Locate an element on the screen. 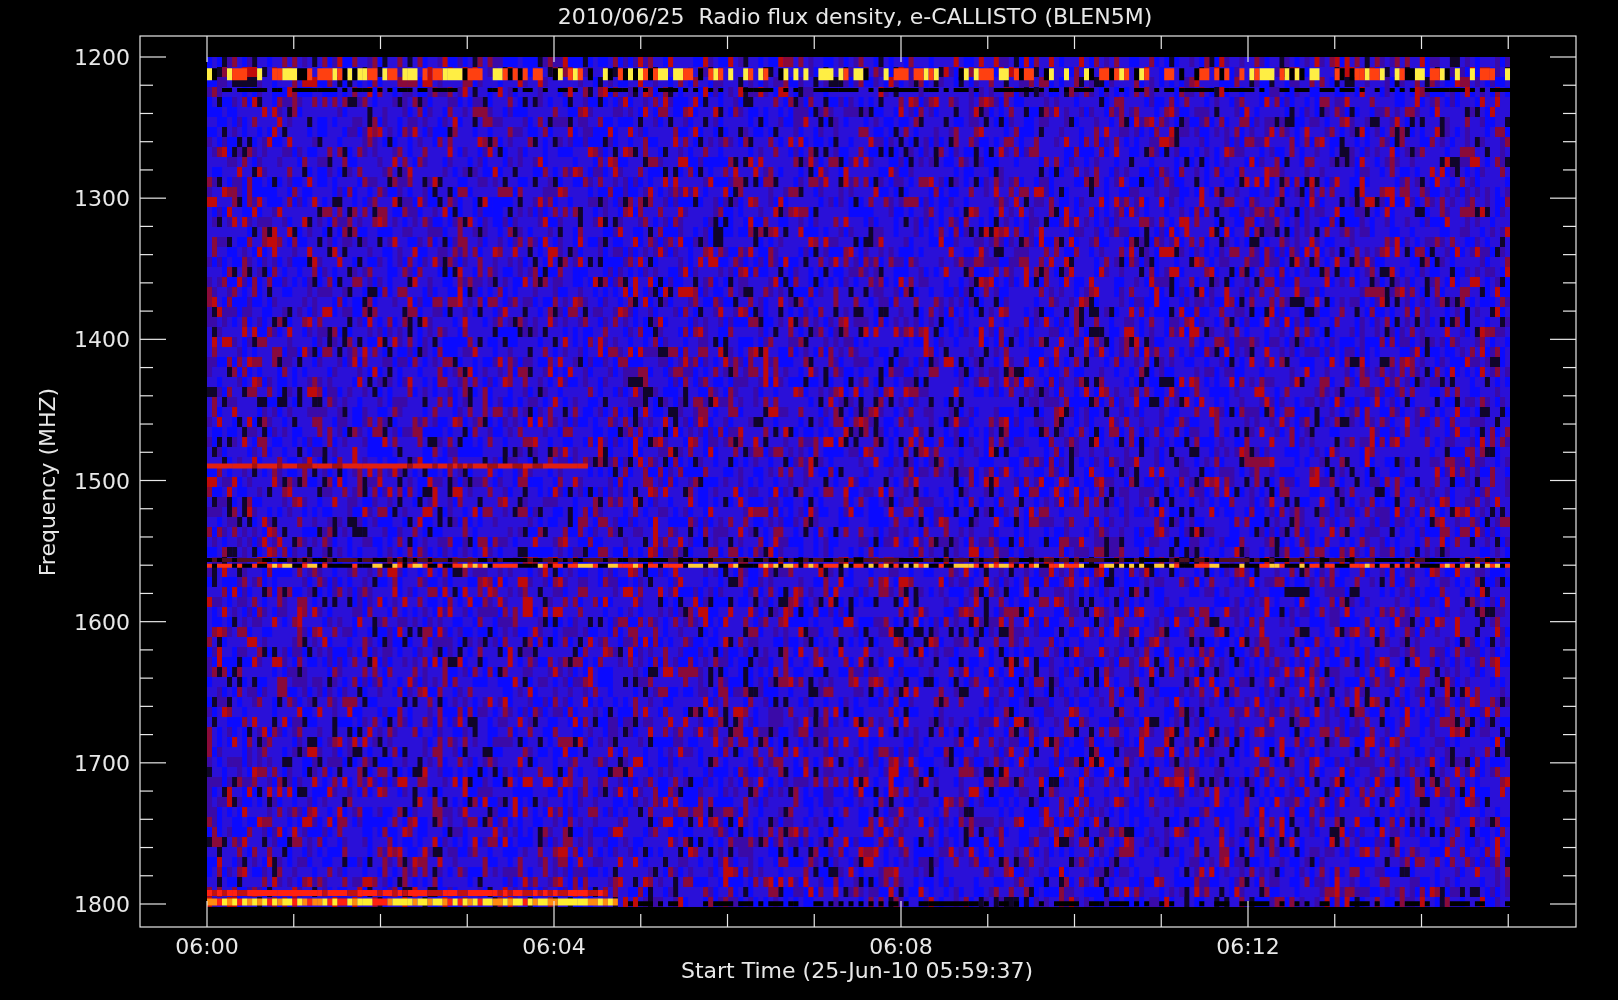  y-tick-label: 1700 is located at coordinates (102, 763).